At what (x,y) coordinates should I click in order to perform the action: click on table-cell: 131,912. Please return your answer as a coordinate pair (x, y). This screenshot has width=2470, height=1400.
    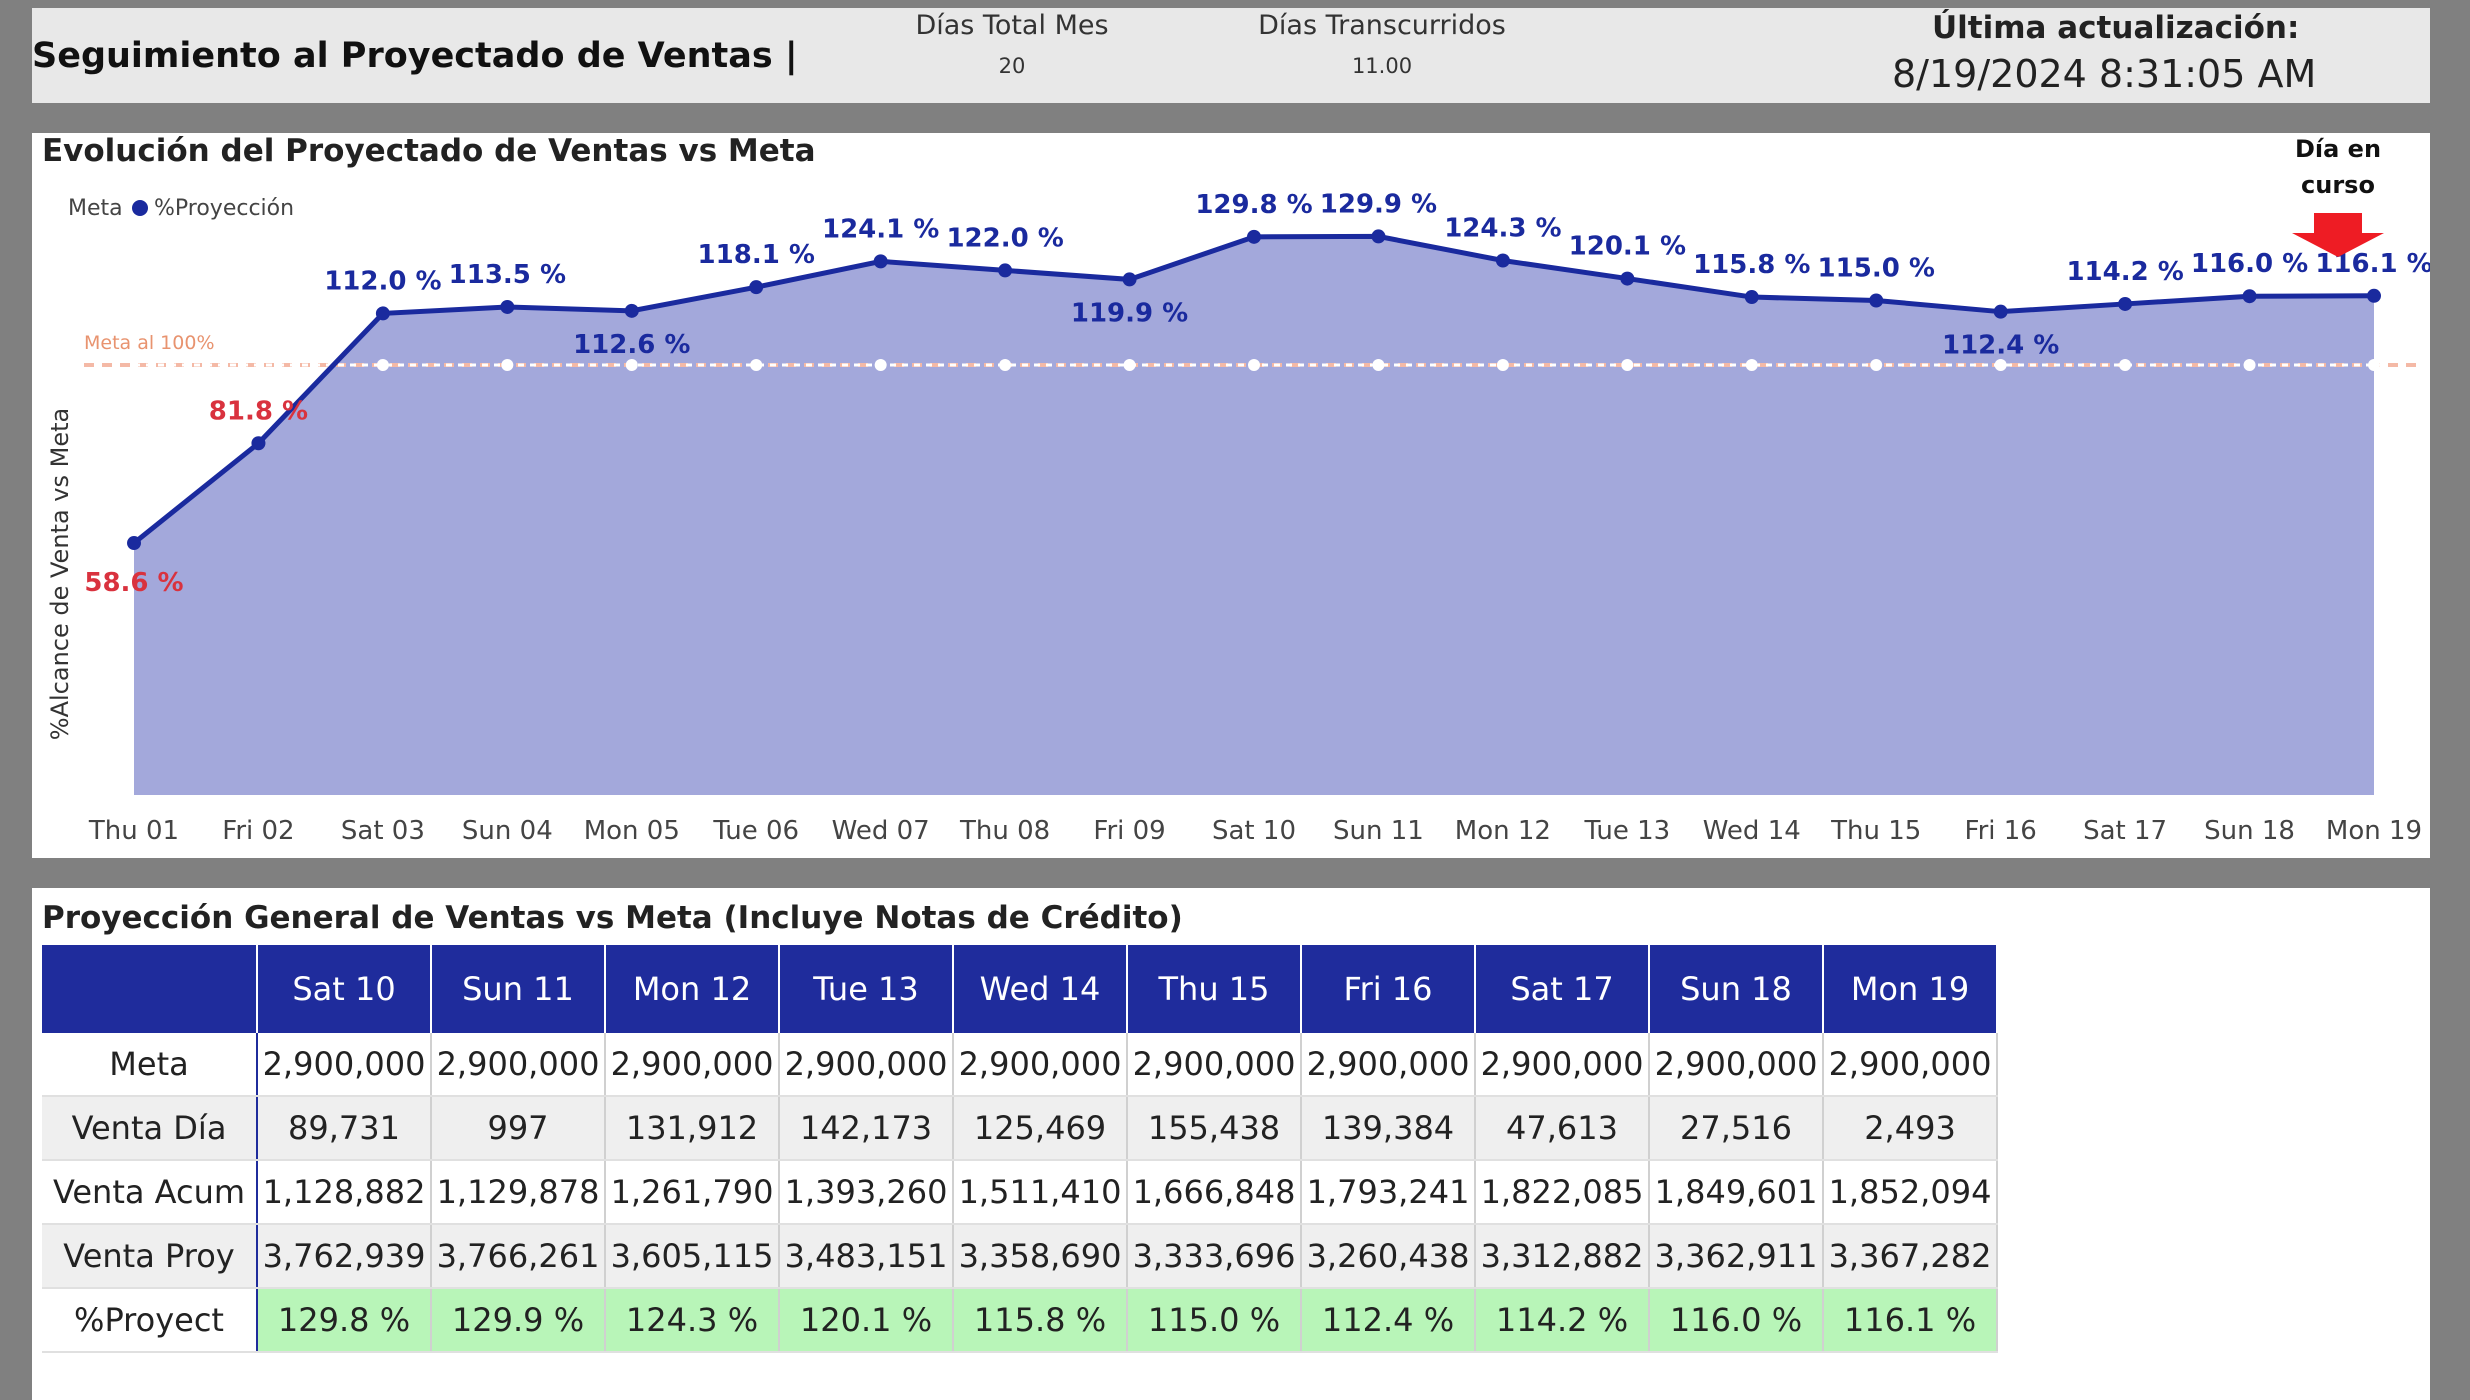
    Looking at the image, I should click on (692, 1128).